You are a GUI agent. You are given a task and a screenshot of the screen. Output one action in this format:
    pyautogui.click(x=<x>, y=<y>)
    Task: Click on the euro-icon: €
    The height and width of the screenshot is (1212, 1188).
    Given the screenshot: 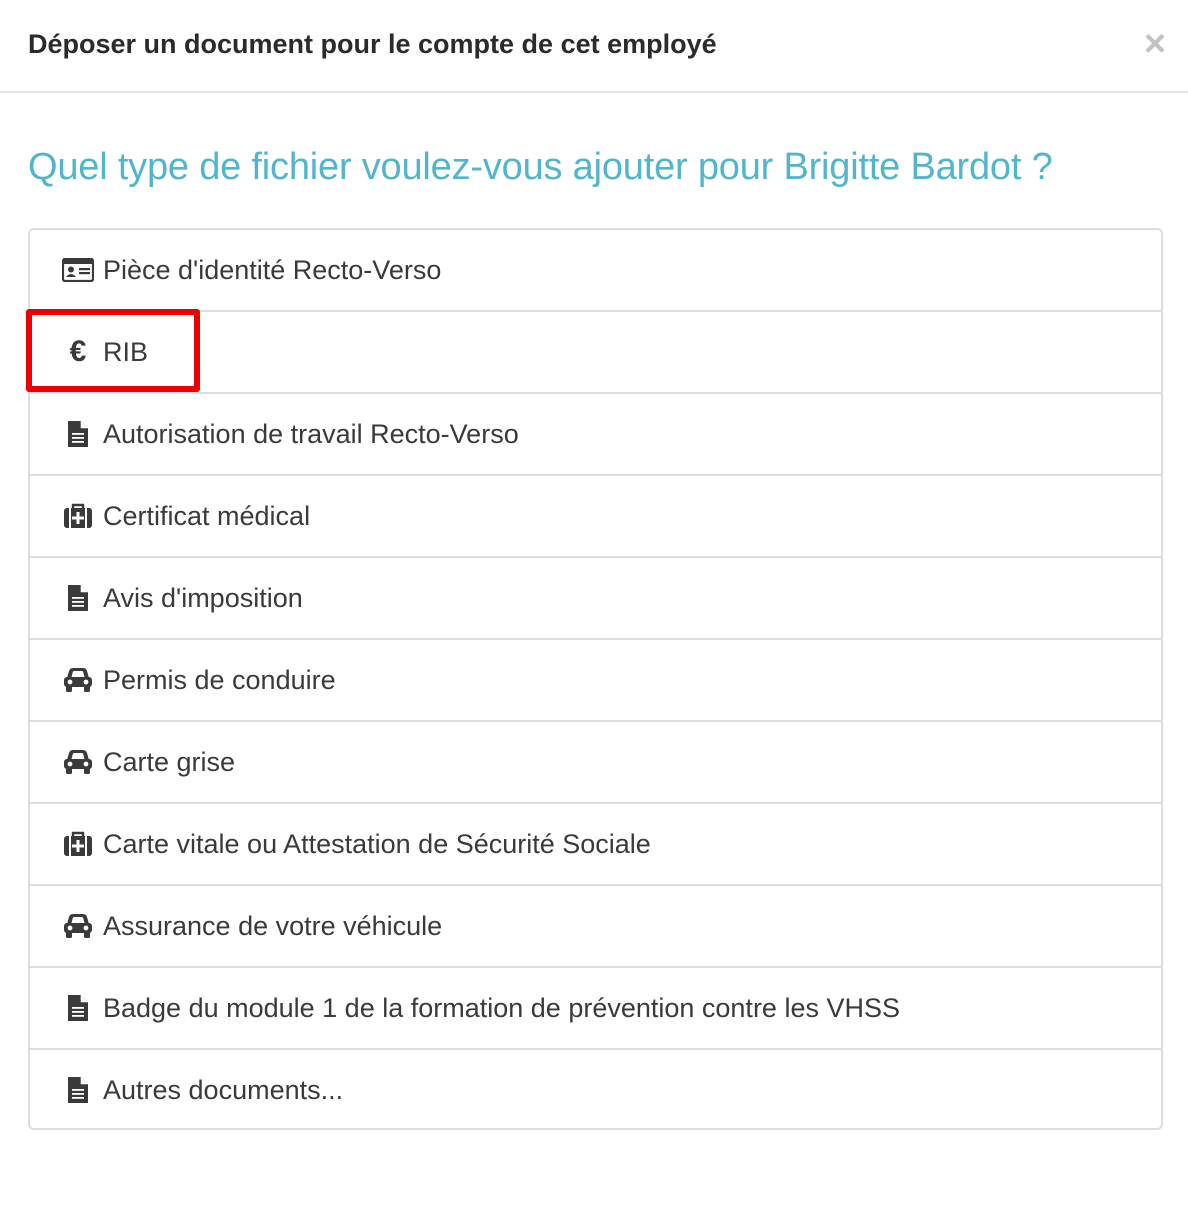 What is the action you would take?
    pyautogui.click(x=78, y=351)
    